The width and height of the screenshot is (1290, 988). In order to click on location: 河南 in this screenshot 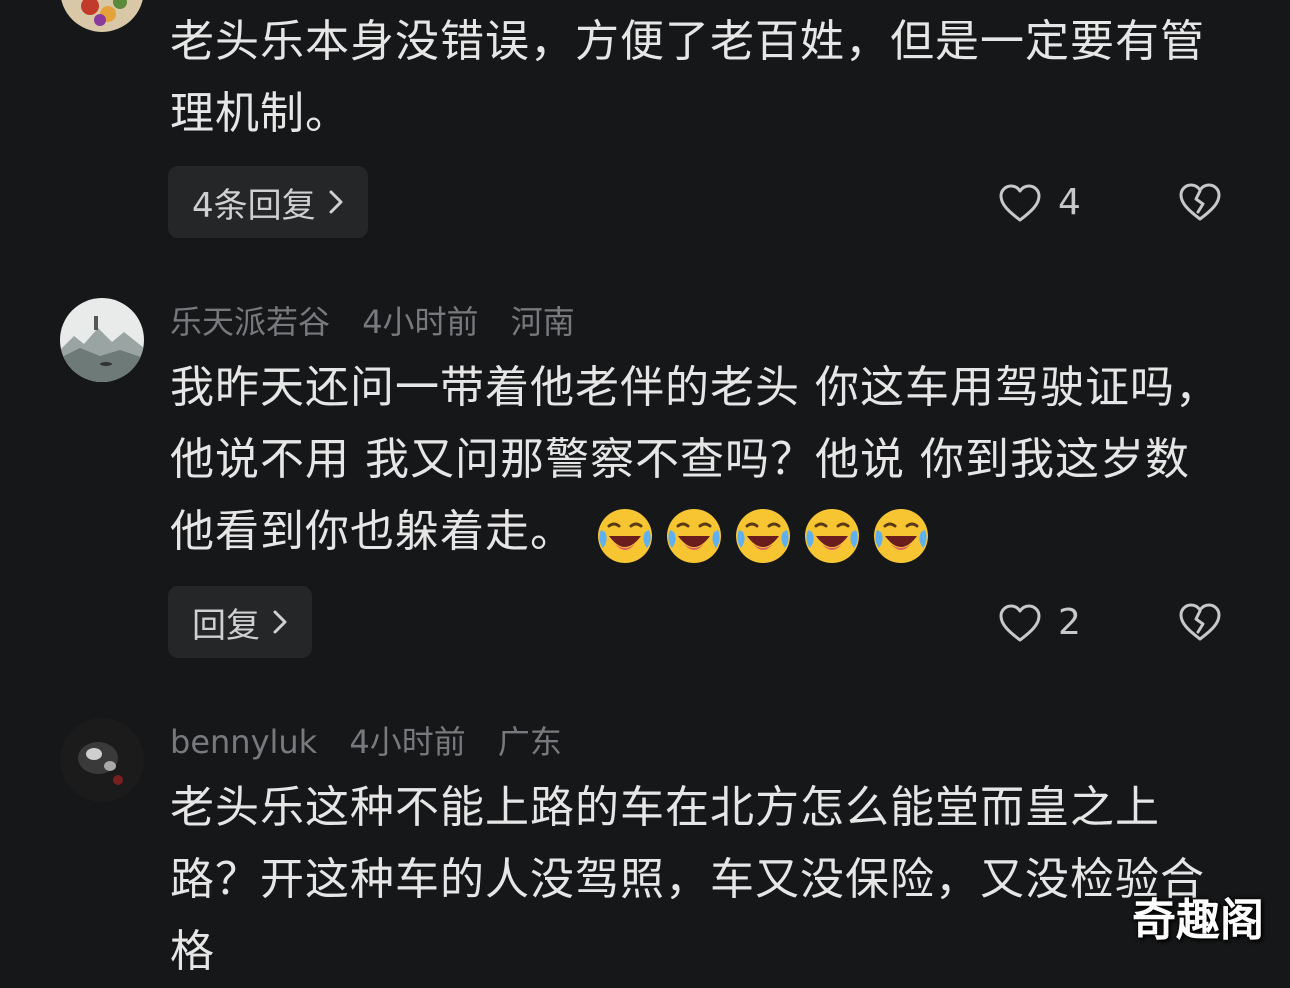, I will do `click(542, 322)`.